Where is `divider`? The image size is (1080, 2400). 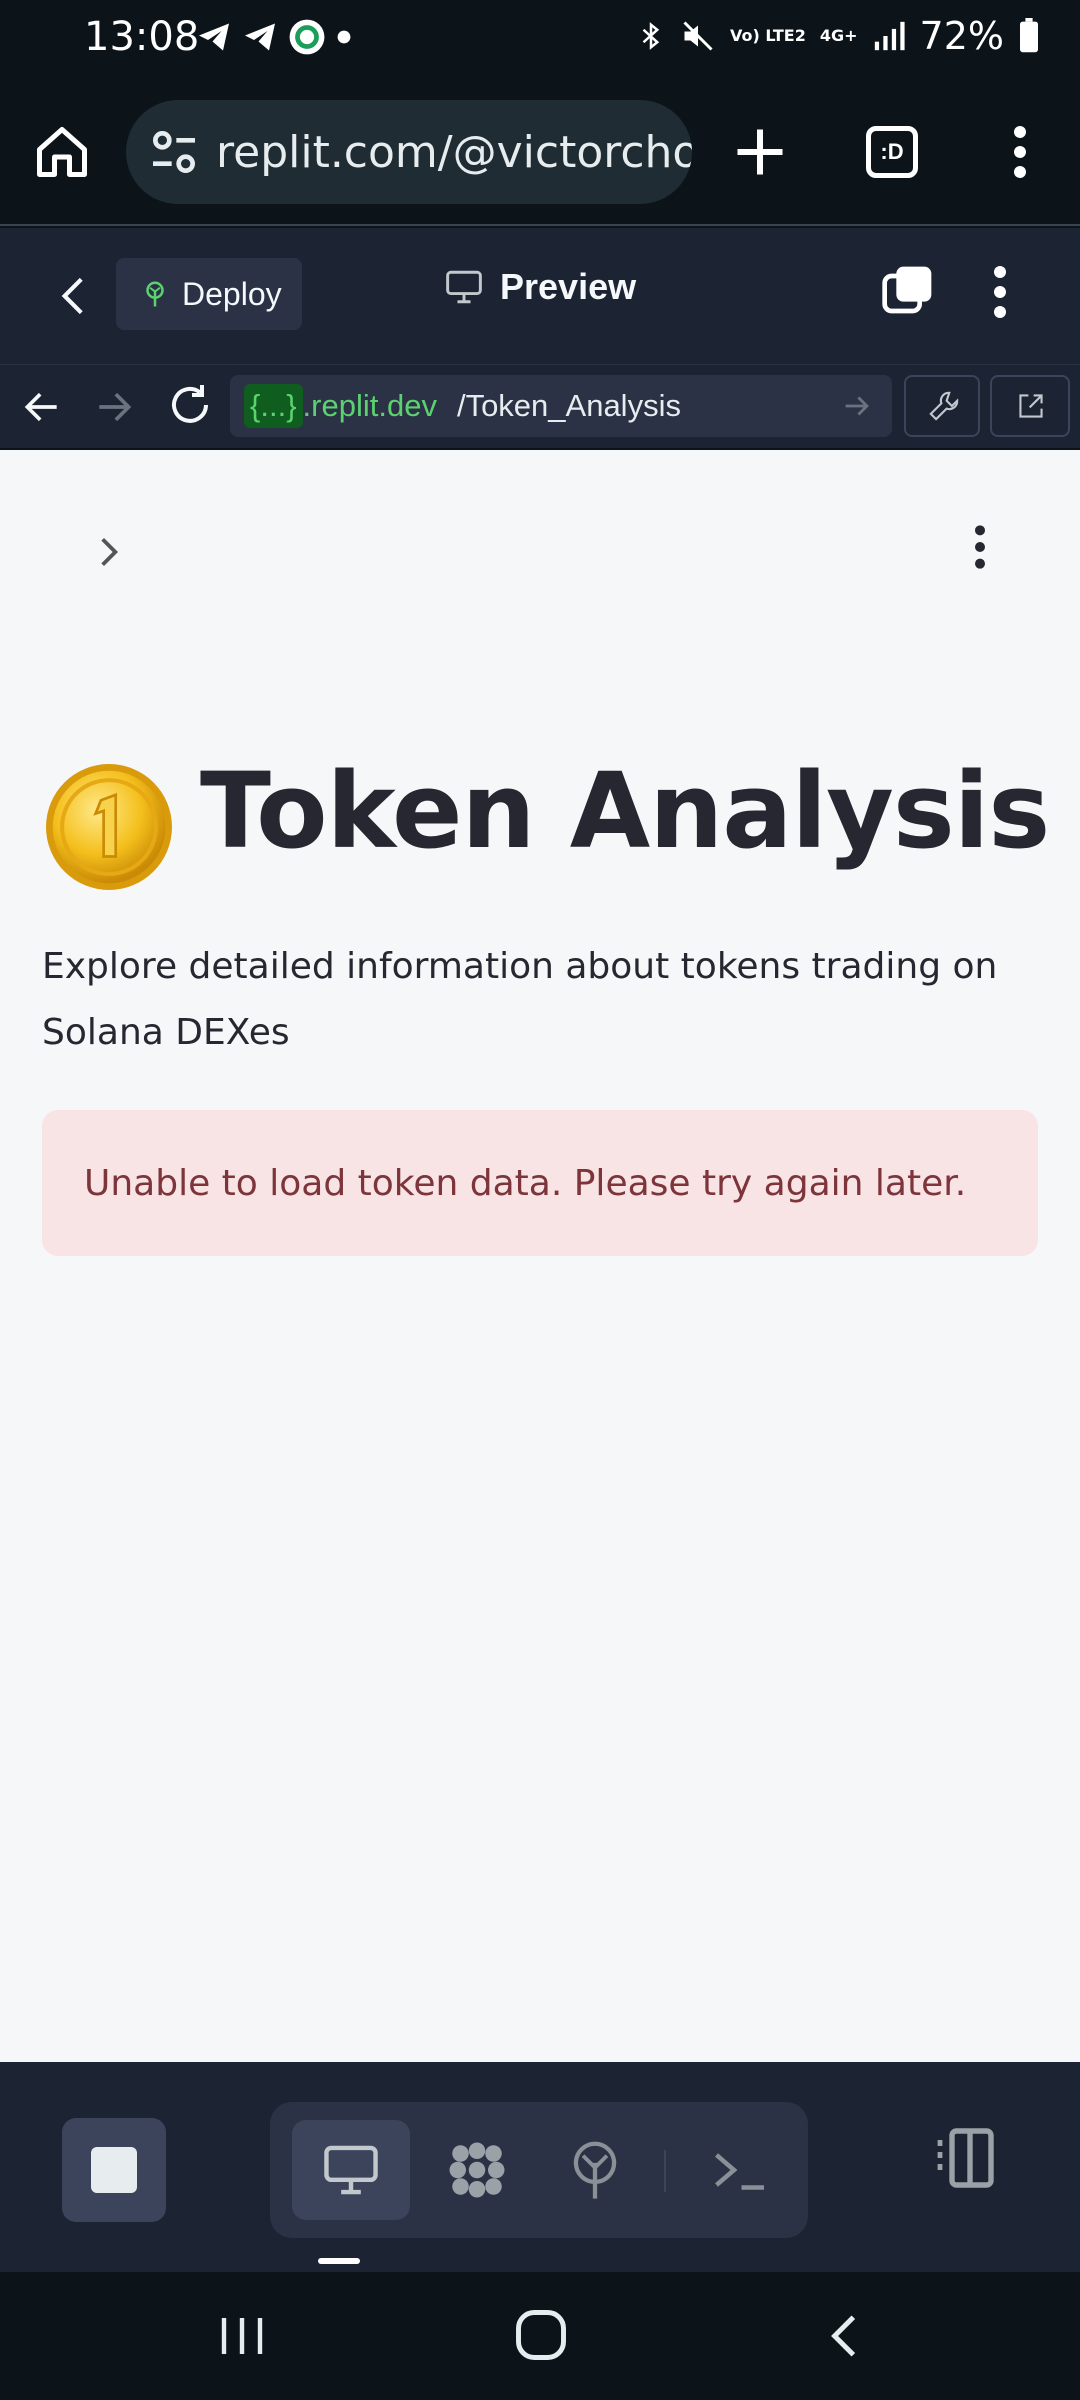
divider is located at coordinates (665, 2171).